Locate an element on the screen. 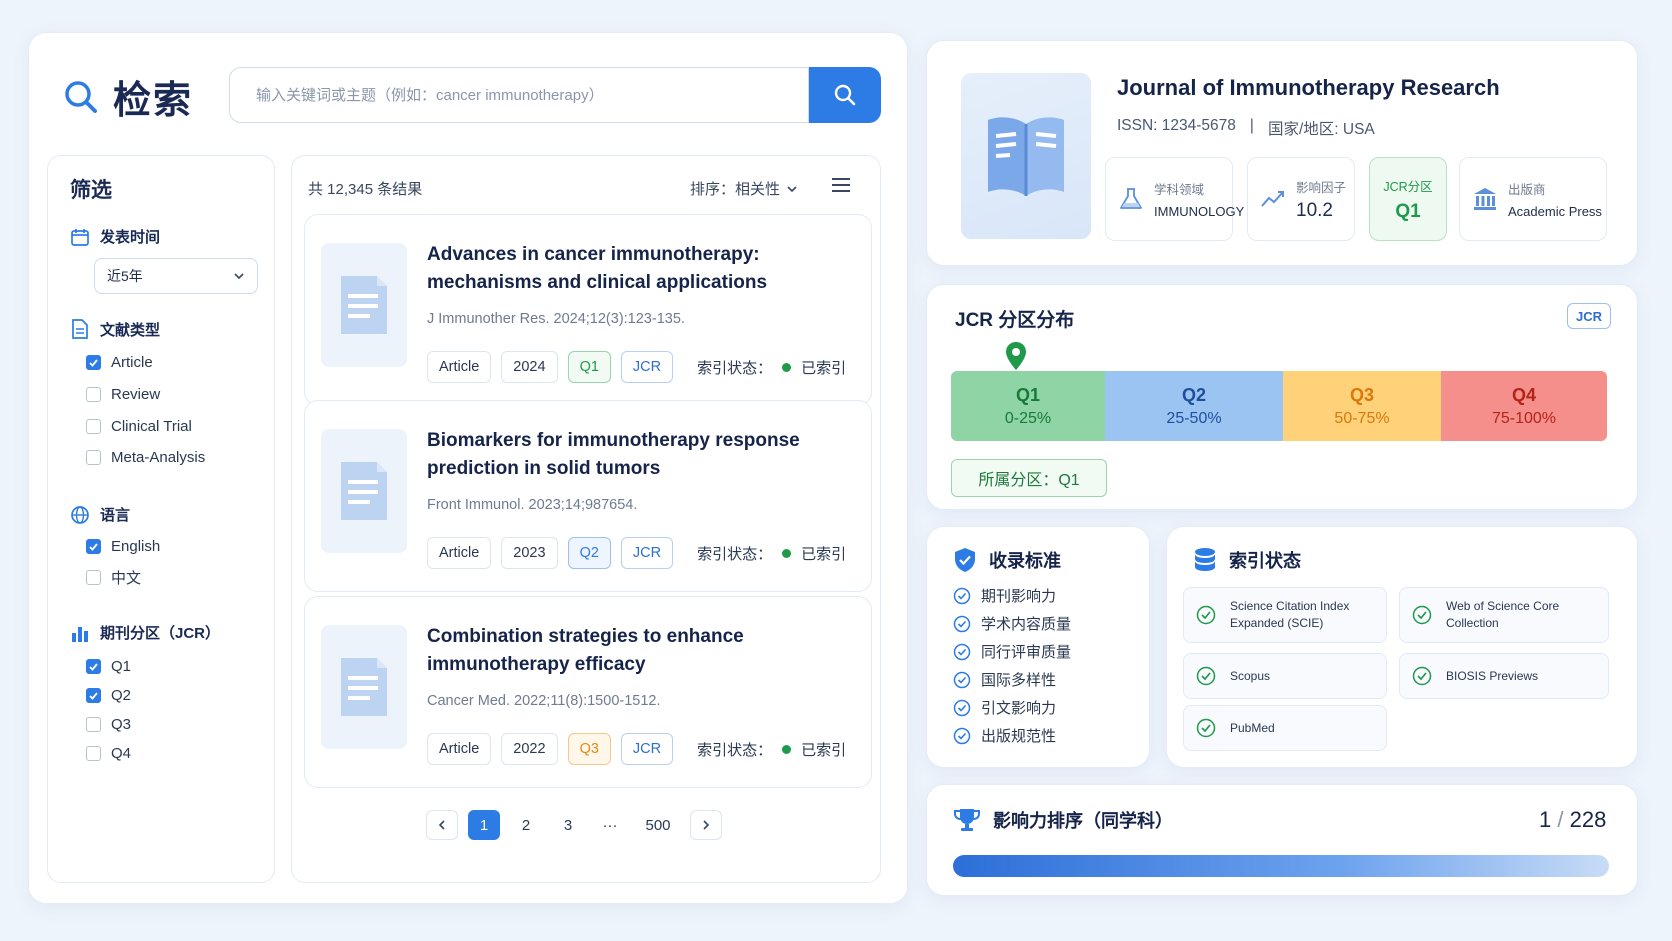 The image size is (1672, 941). ranking-value: 1 / 228 is located at coordinates (1572, 820).